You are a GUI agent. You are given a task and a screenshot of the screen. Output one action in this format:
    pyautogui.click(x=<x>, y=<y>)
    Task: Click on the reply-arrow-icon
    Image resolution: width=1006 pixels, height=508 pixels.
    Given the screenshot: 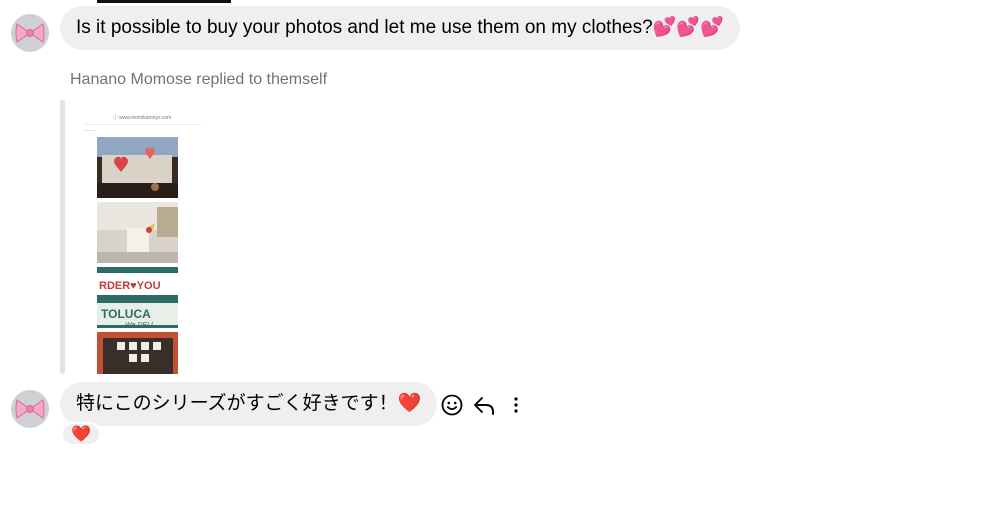 What is the action you would take?
    pyautogui.click(x=484, y=406)
    